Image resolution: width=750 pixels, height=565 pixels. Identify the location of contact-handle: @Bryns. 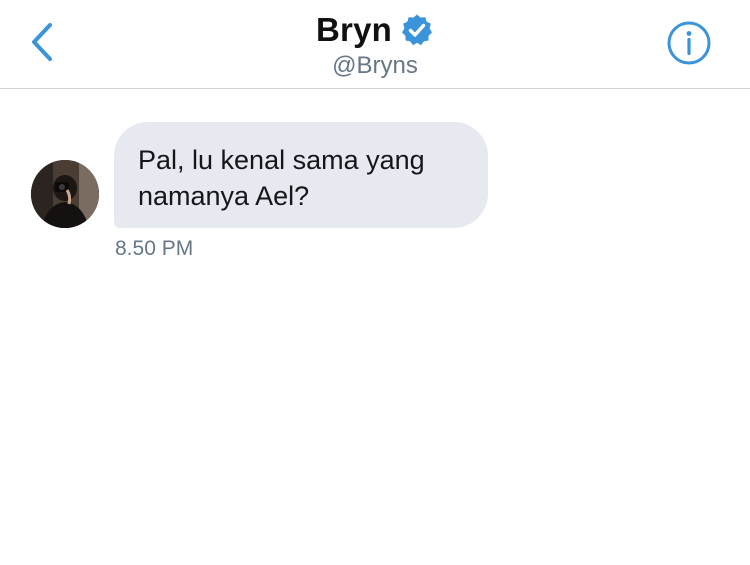
(375, 65).